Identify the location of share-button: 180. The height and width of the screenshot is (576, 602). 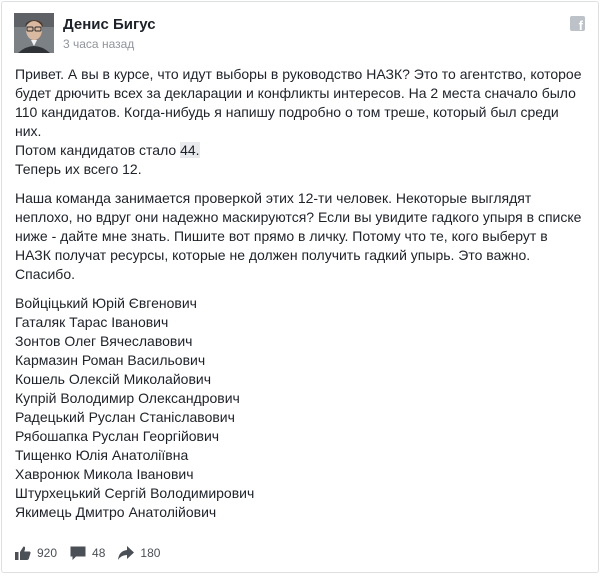
(138, 553).